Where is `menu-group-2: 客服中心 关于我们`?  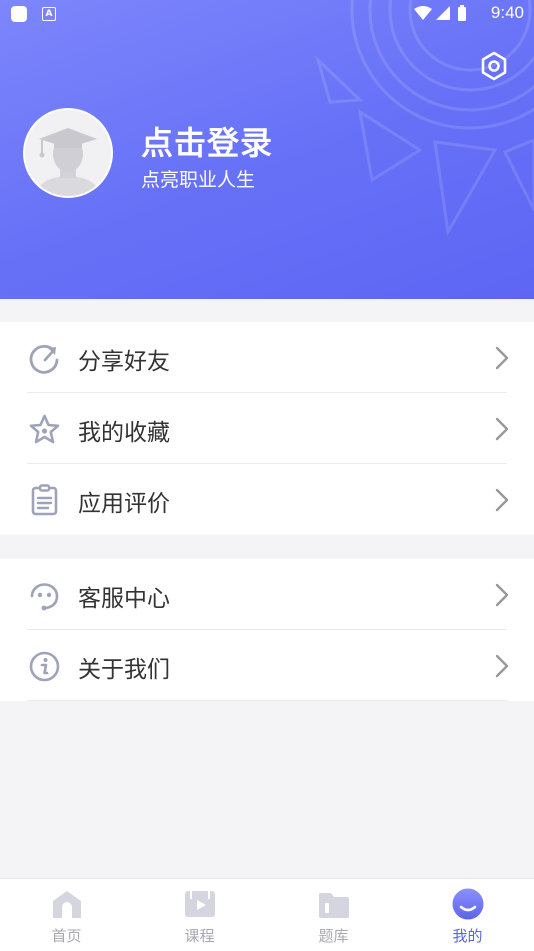
menu-group-2: 客服中心 关于我们 is located at coordinates (267, 630).